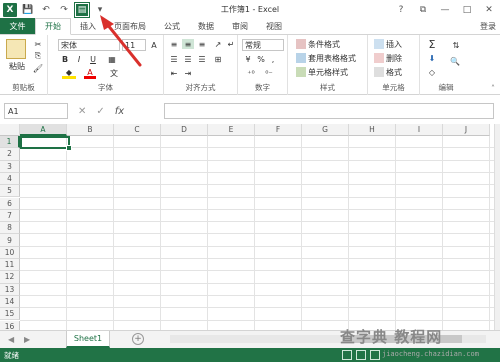  Describe the element at coordinates (38, 44) in the screenshot. I see `cut-icon: ✂` at that location.